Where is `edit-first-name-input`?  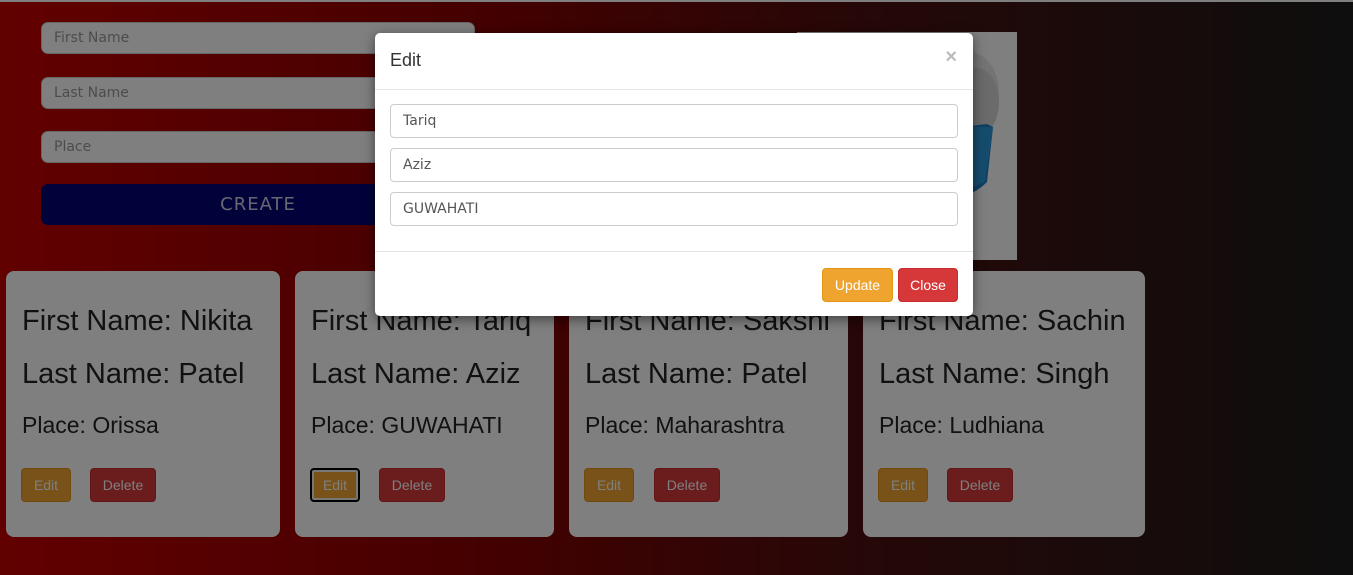 edit-first-name-input is located at coordinates (674, 121).